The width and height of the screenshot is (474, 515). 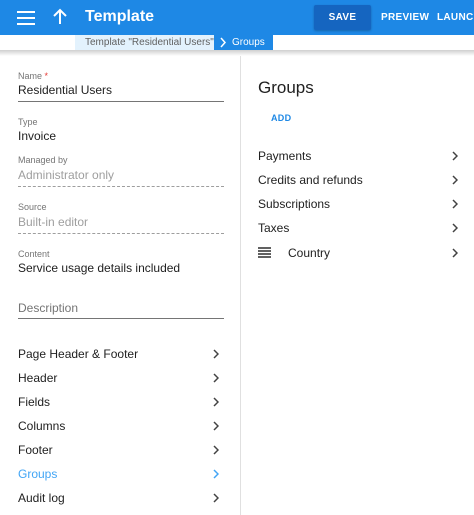 I want to click on source-value: Built-in editor, so click(x=53, y=222).